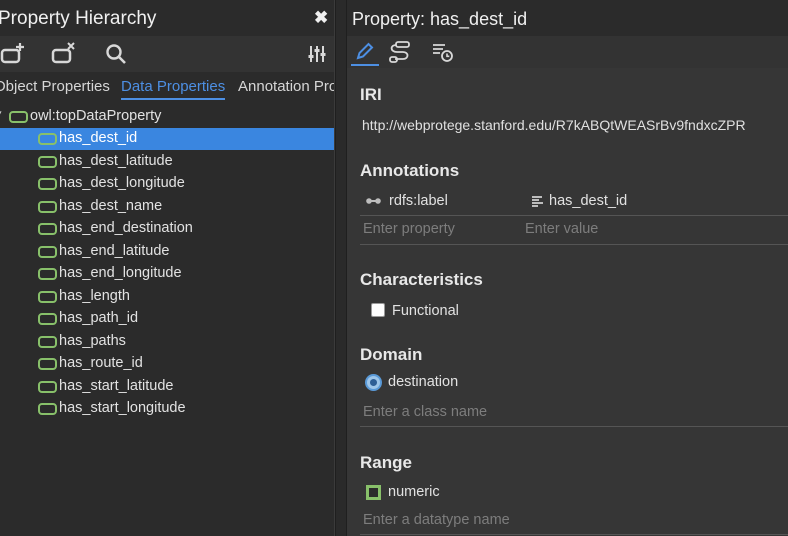 The image size is (788, 536). I want to click on tree-item-label: has_dest_latitude, so click(116, 161).